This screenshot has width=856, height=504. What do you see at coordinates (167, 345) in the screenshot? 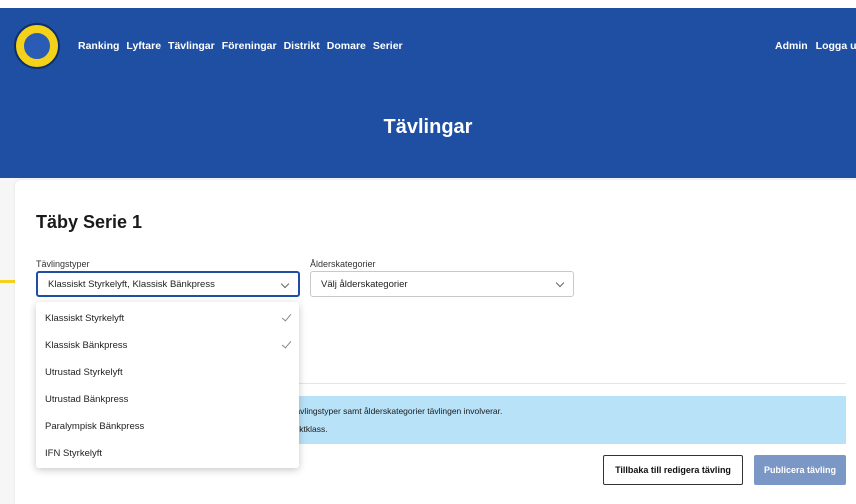
I see `dropdown-option: Klassisk Bänkpress` at bounding box center [167, 345].